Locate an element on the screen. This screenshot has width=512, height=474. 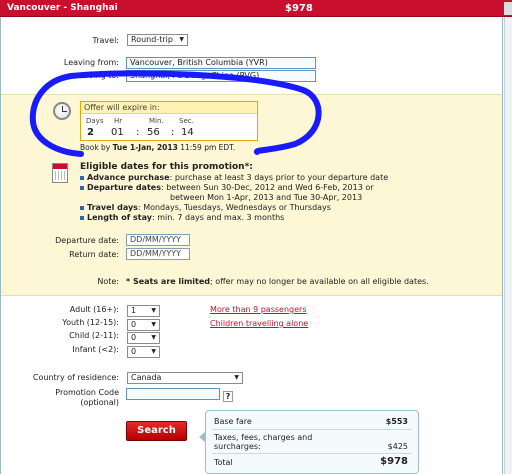
youth-count-value: 0 is located at coordinates (134, 324).